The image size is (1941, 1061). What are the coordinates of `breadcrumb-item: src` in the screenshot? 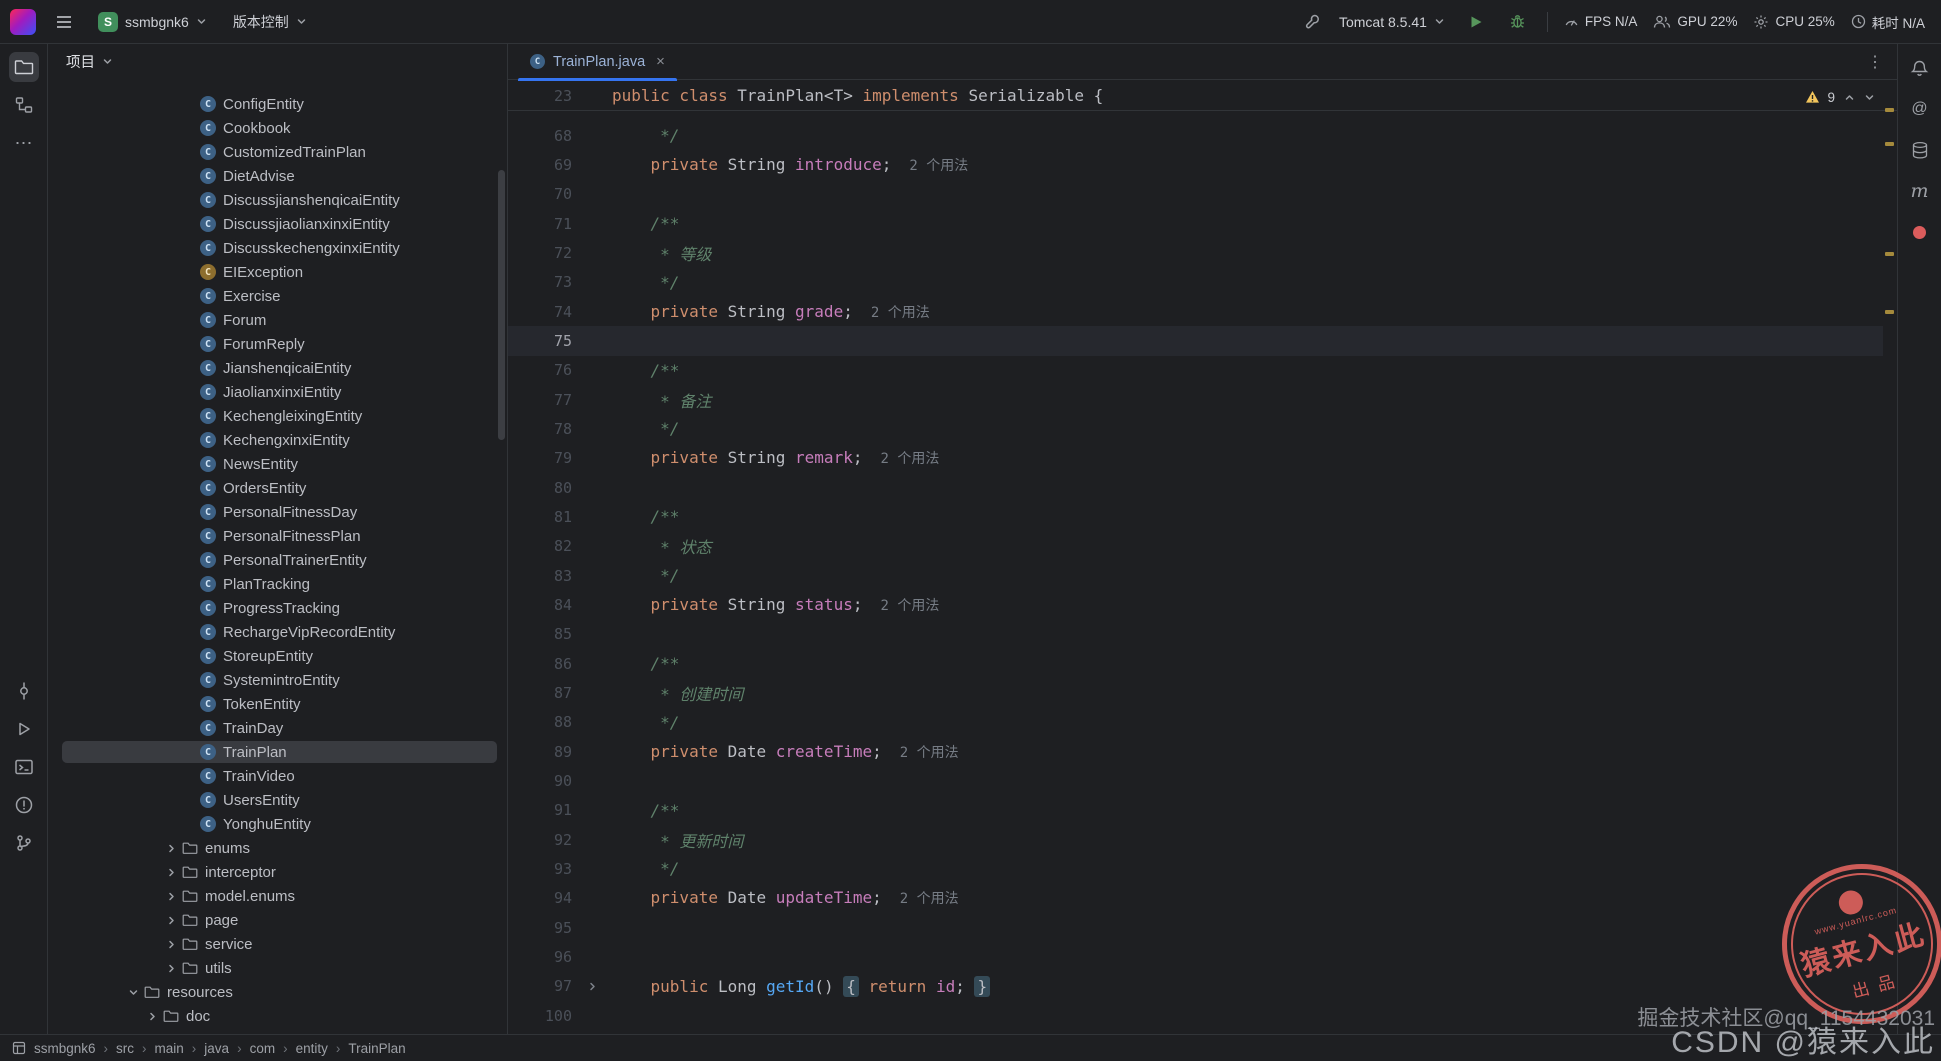 It's located at (125, 1048).